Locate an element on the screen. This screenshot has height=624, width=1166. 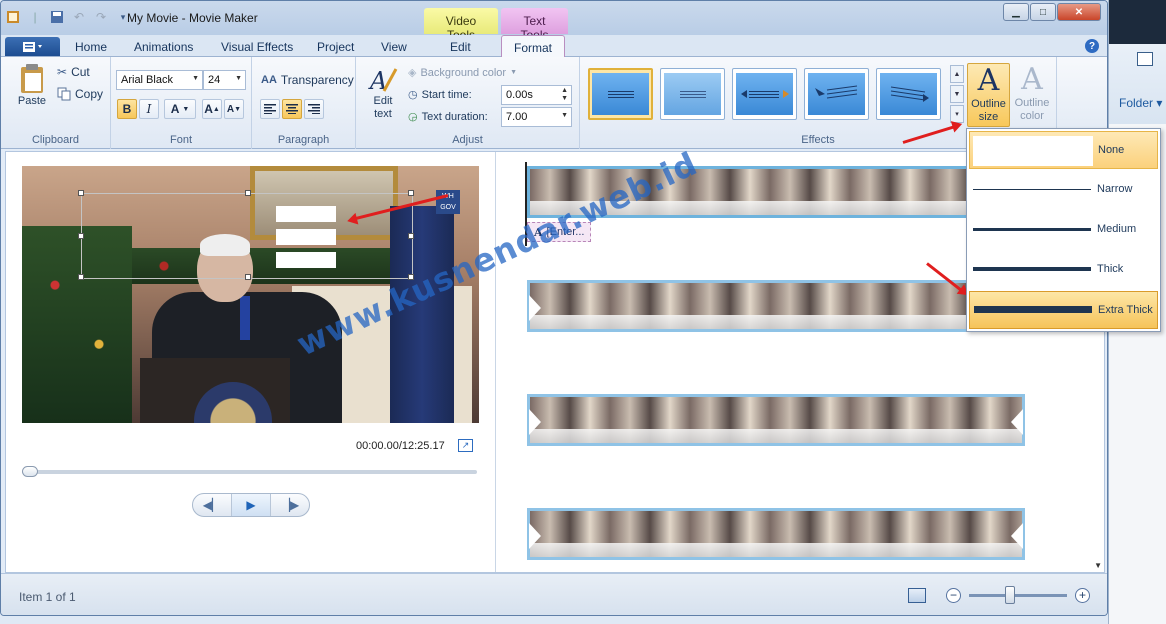
outline-option-label: Medium is located at coordinates (1117, 229).